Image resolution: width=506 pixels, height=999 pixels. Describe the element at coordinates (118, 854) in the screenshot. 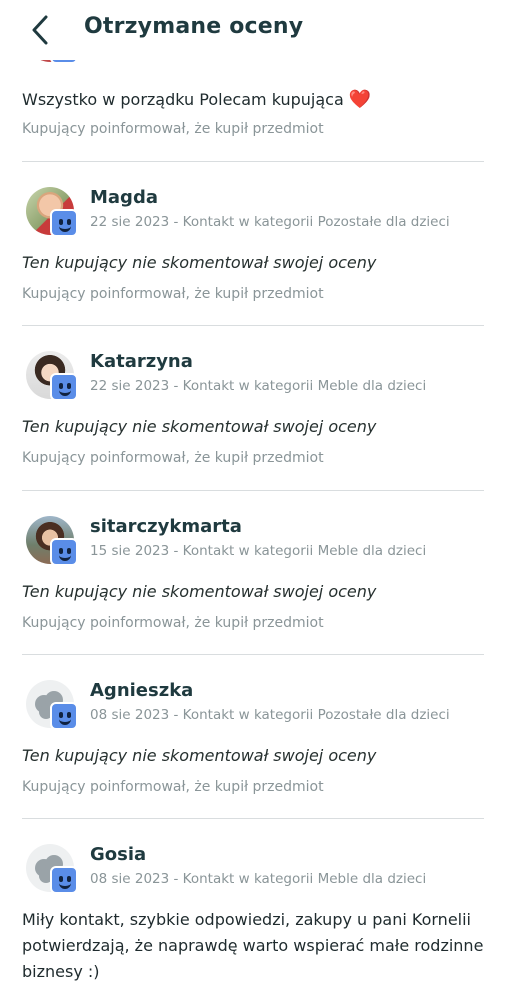

I see `reviewer-name: Gosia` at that location.